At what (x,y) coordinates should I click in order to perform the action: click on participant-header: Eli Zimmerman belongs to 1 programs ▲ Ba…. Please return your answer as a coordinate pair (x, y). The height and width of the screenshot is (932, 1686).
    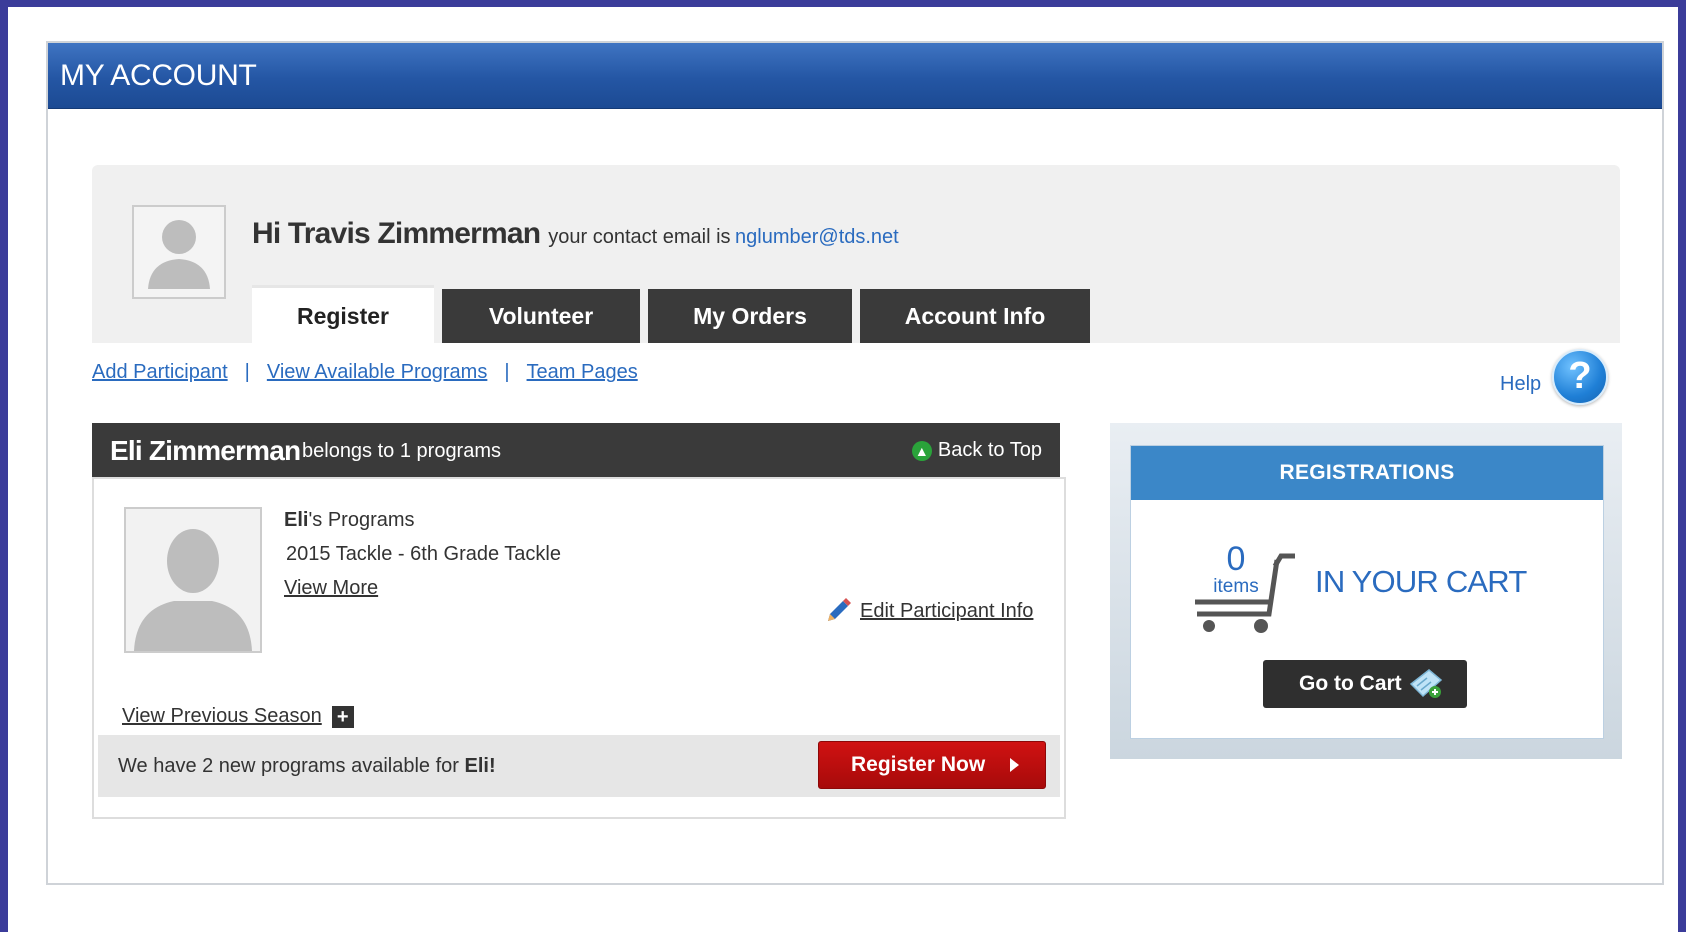
    Looking at the image, I should click on (576, 450).